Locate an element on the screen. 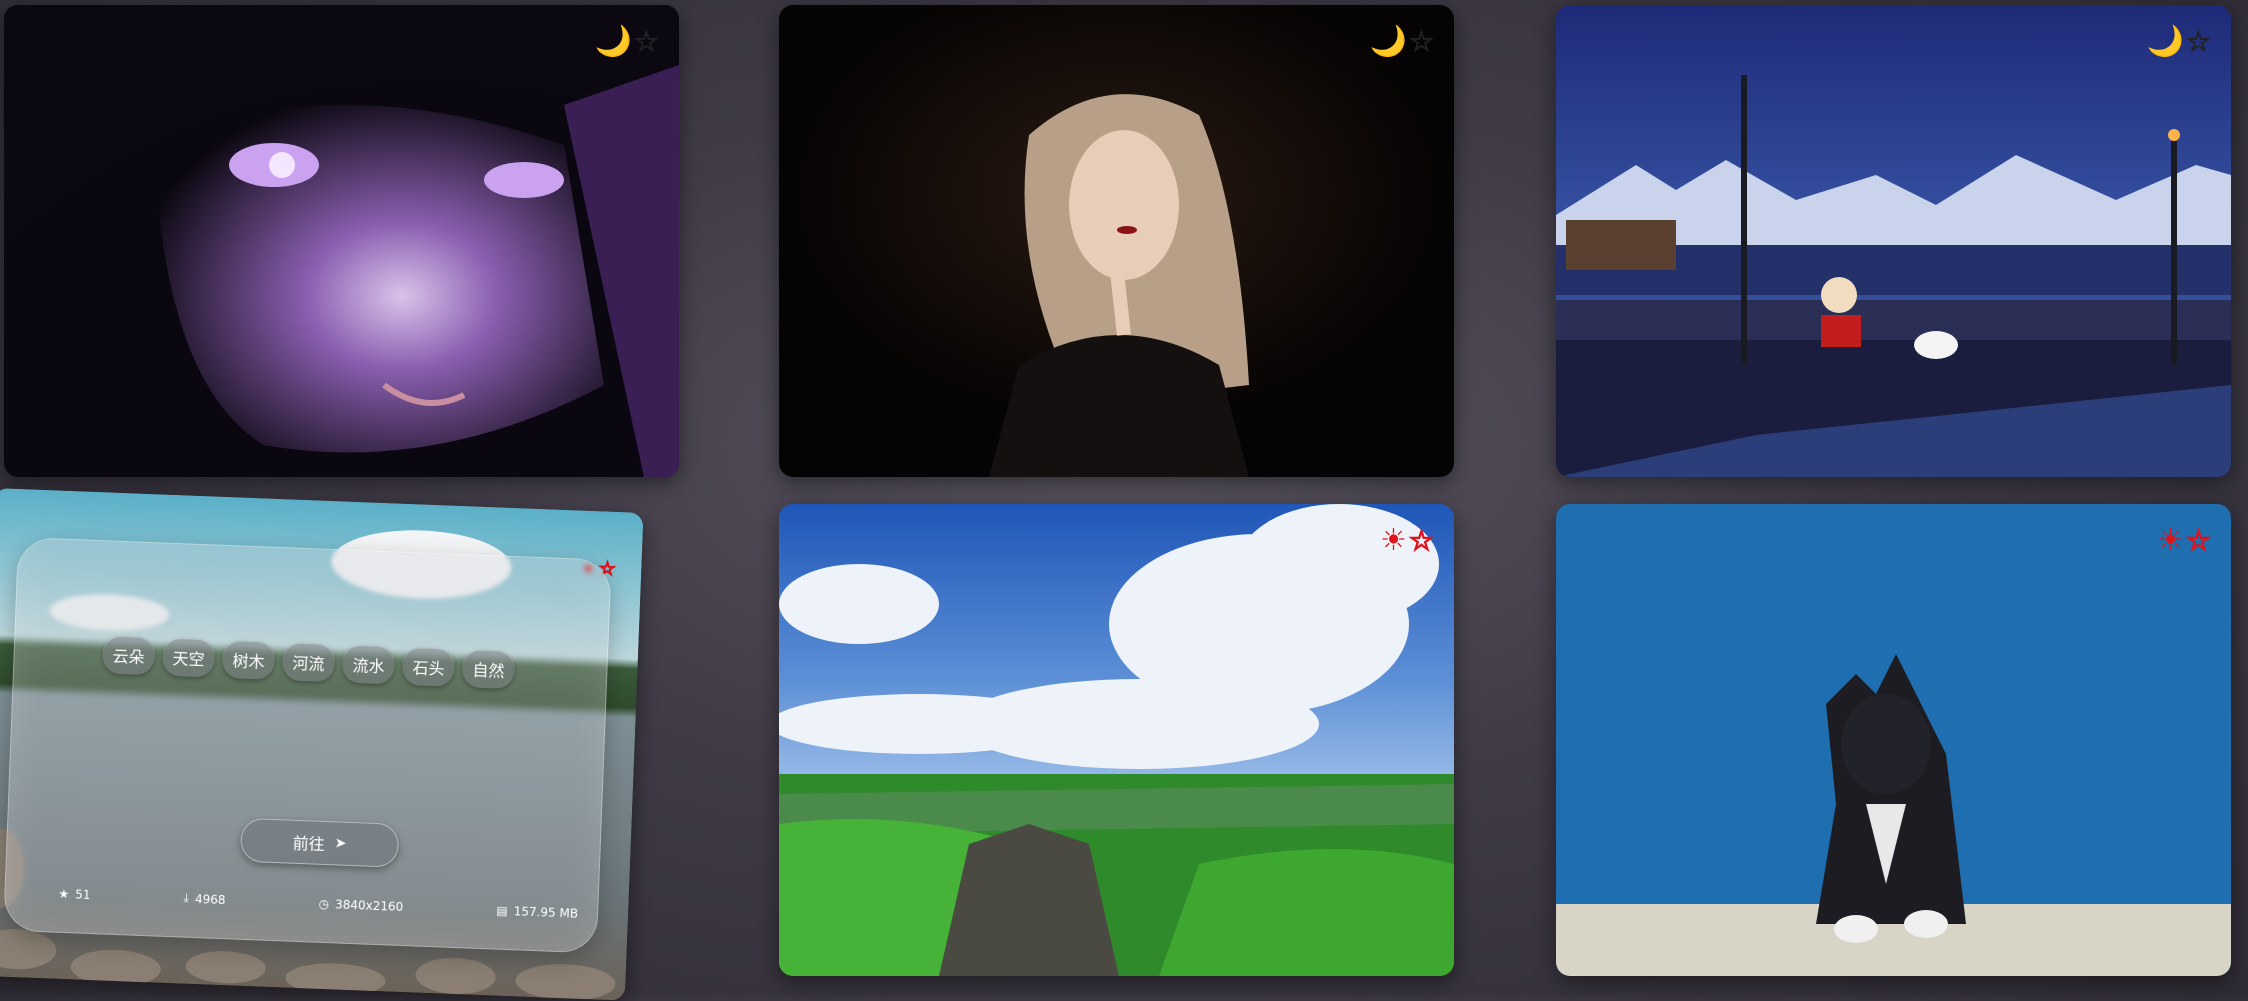 This screenshot has height=1001, width=2248. wallpaper-card-2: 🌙 ☆ is located at coordinates (1116, 241).